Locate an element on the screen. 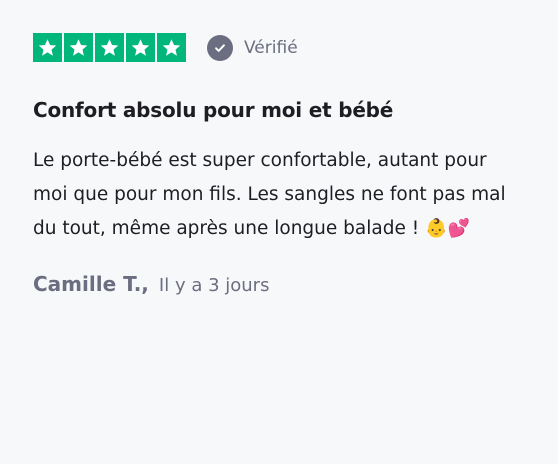 The image size is (558, 464). verified-label: Vérifié is located at coordinates (271, 47).